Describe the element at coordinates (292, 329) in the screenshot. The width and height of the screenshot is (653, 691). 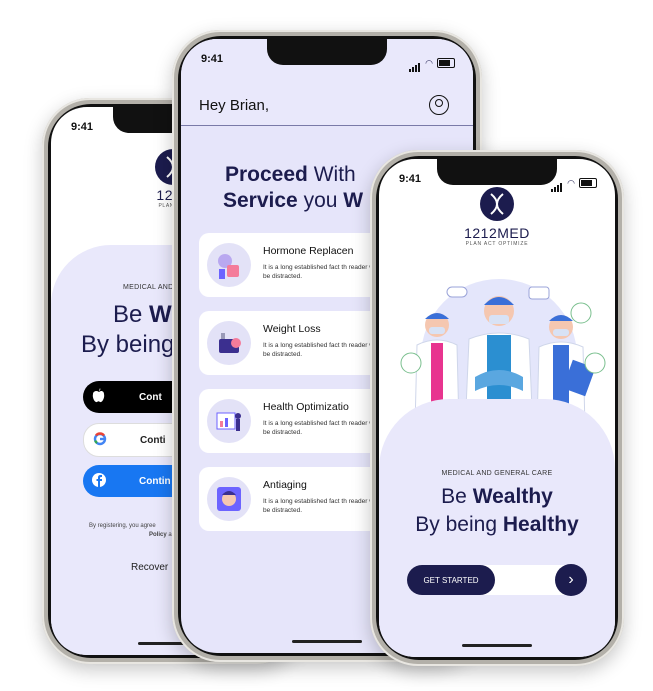
I see `service-title: Weight Loss` at that location.